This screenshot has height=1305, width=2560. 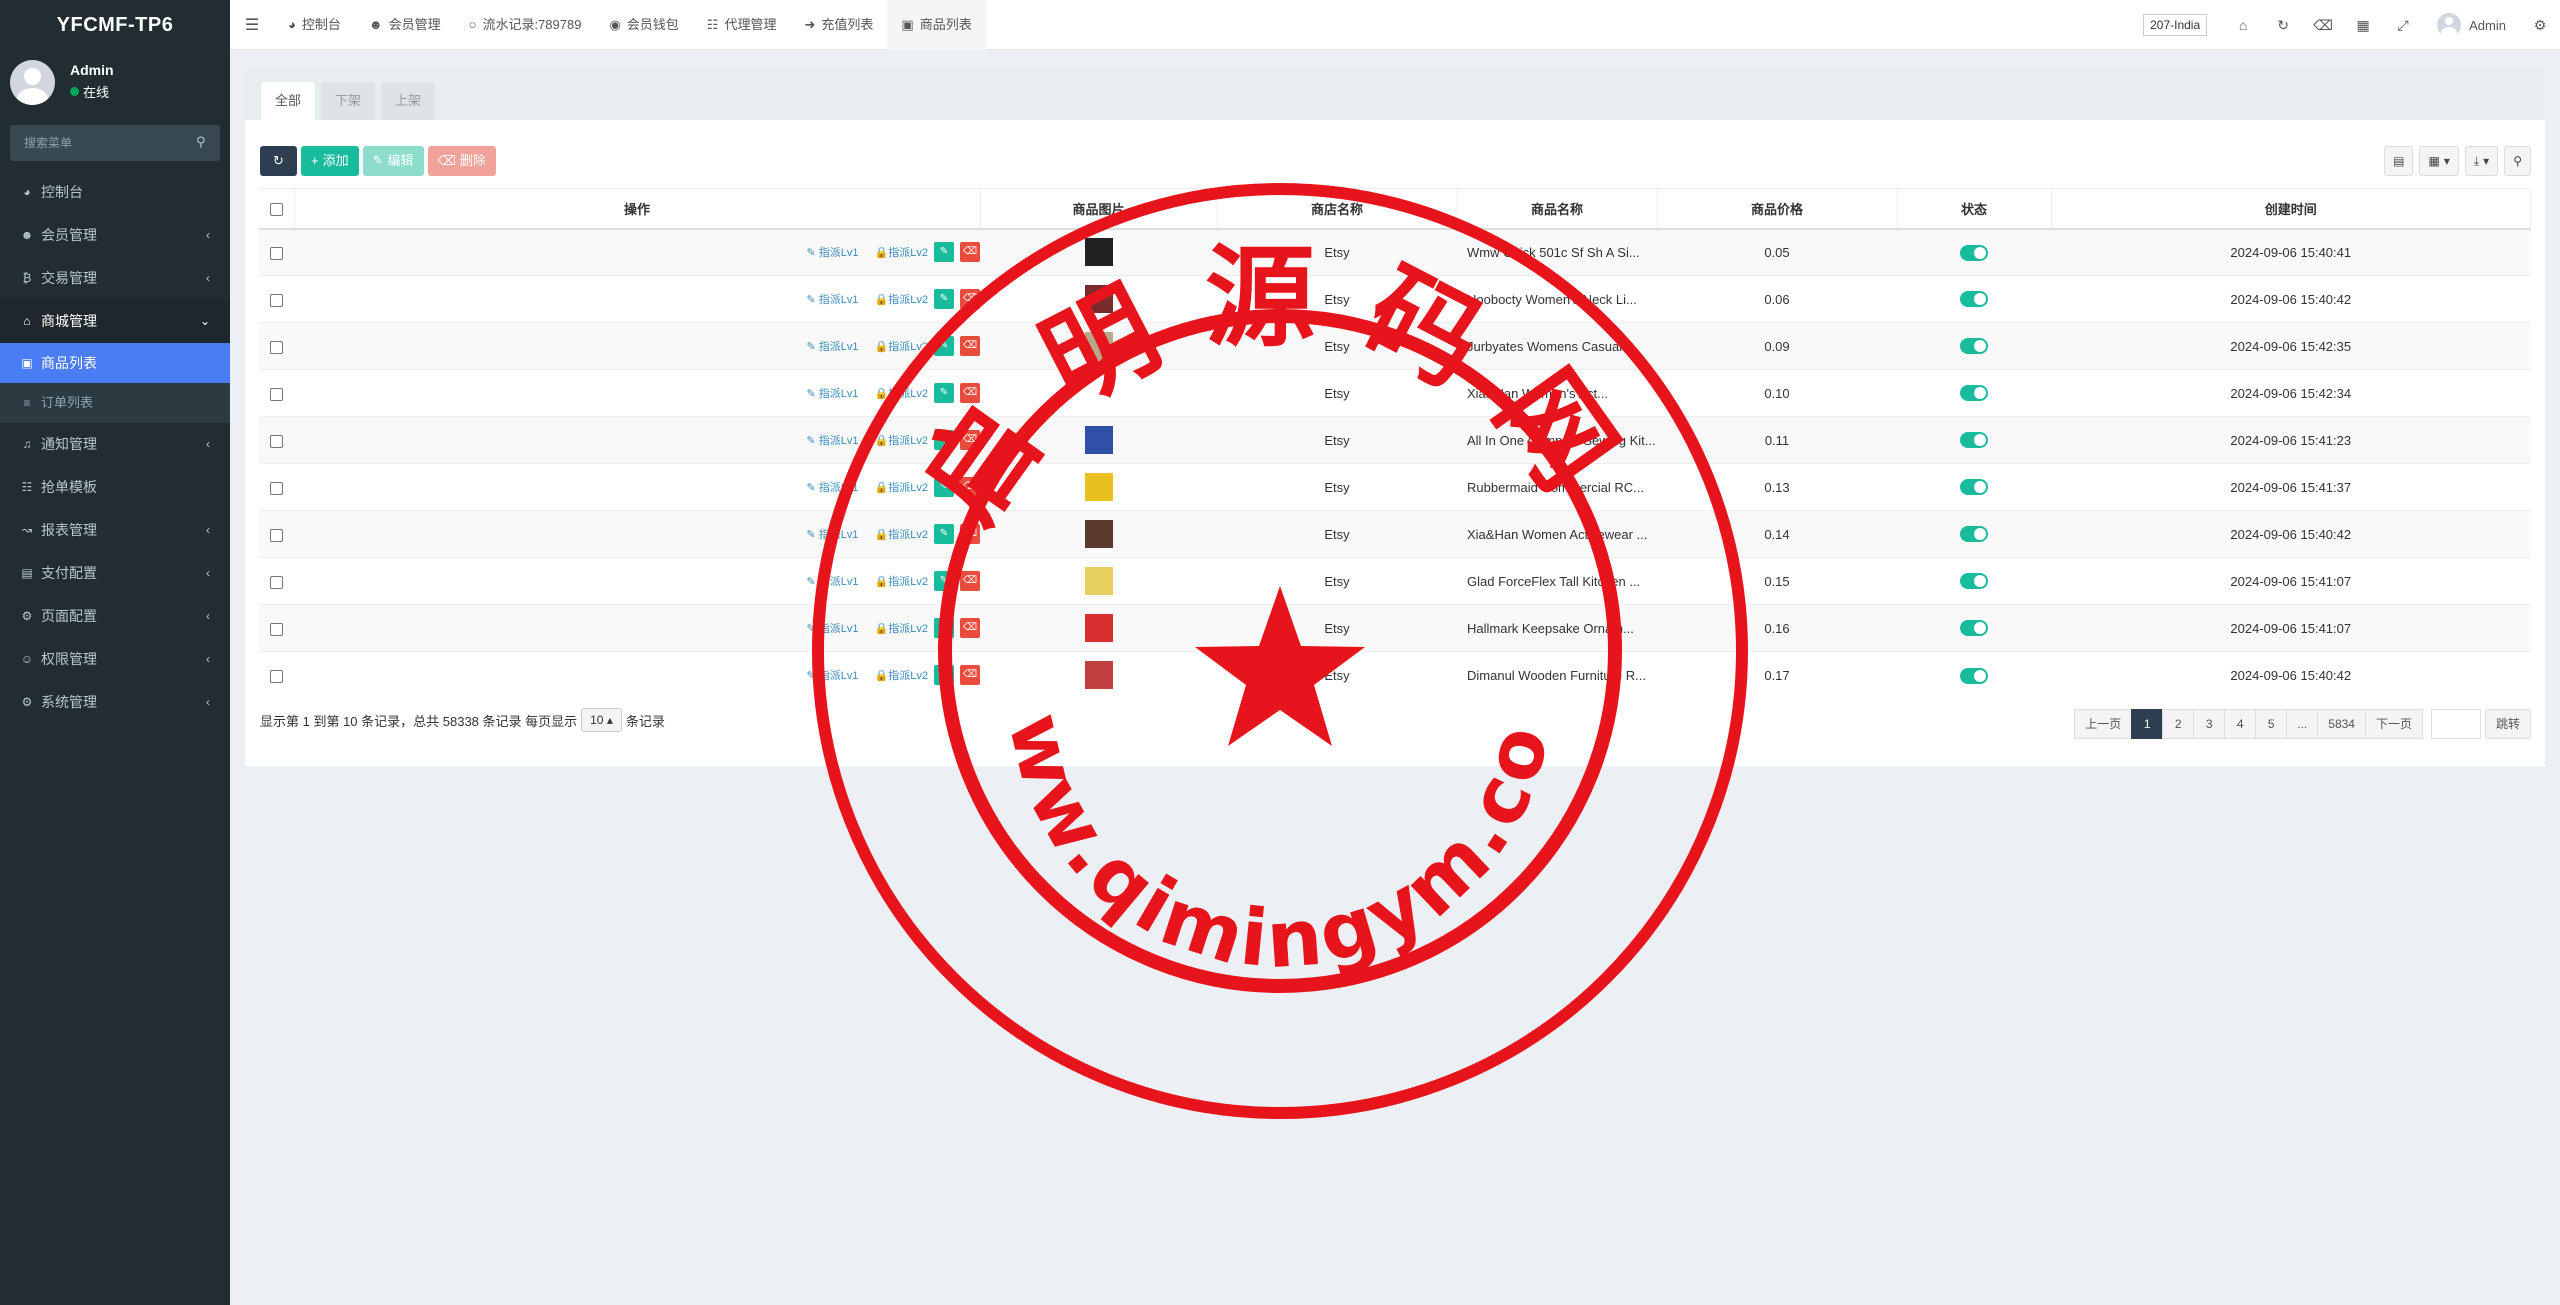 What do you see at coordinates (2240, 724) in the screenshot?
I see `page-button: 4` at bounding box center [2240, 724].